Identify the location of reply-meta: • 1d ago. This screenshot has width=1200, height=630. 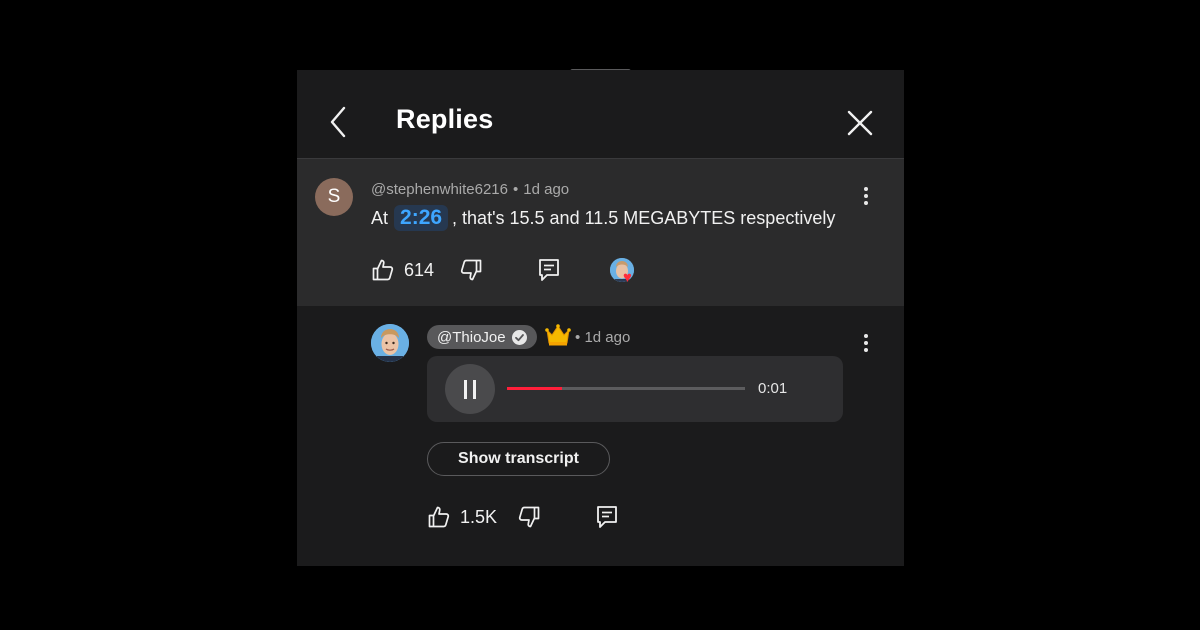
(602, 337).